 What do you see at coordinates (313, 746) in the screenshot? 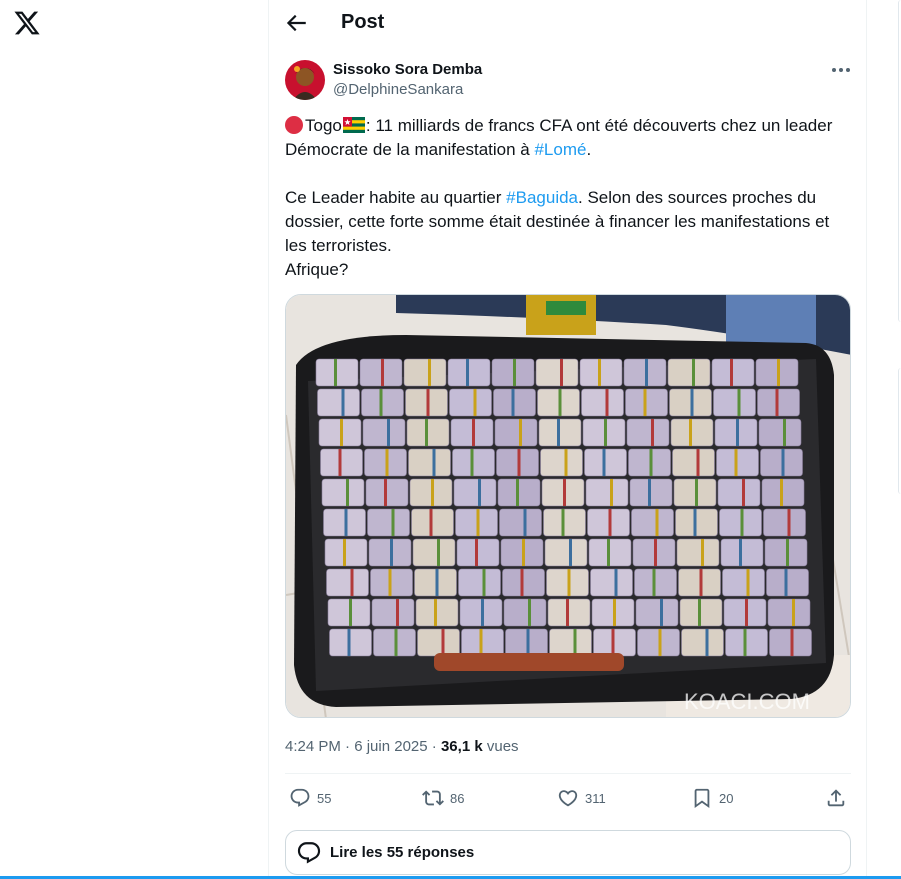
I see `post-time: 4:24 PM` at bounding box center [313, 746].